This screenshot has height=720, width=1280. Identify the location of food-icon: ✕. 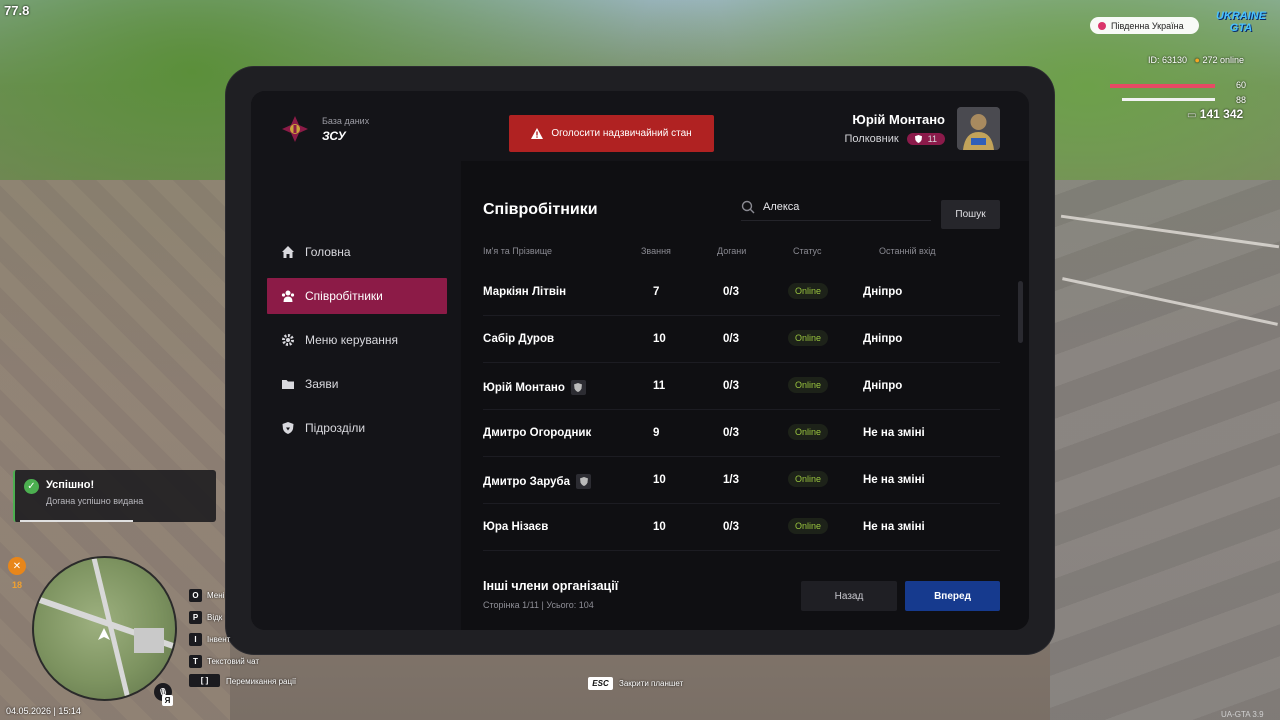
(17, 566).